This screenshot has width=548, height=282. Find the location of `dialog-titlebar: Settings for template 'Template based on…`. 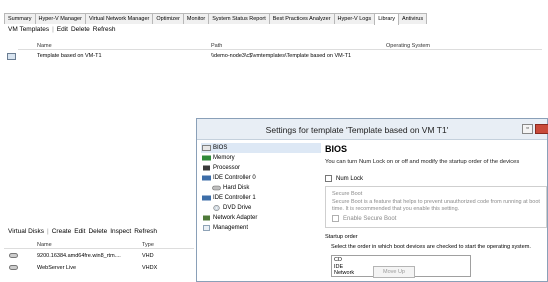

dialog-titlebar: Settings for template 'Template based on… is located at coordinates (372, 129).